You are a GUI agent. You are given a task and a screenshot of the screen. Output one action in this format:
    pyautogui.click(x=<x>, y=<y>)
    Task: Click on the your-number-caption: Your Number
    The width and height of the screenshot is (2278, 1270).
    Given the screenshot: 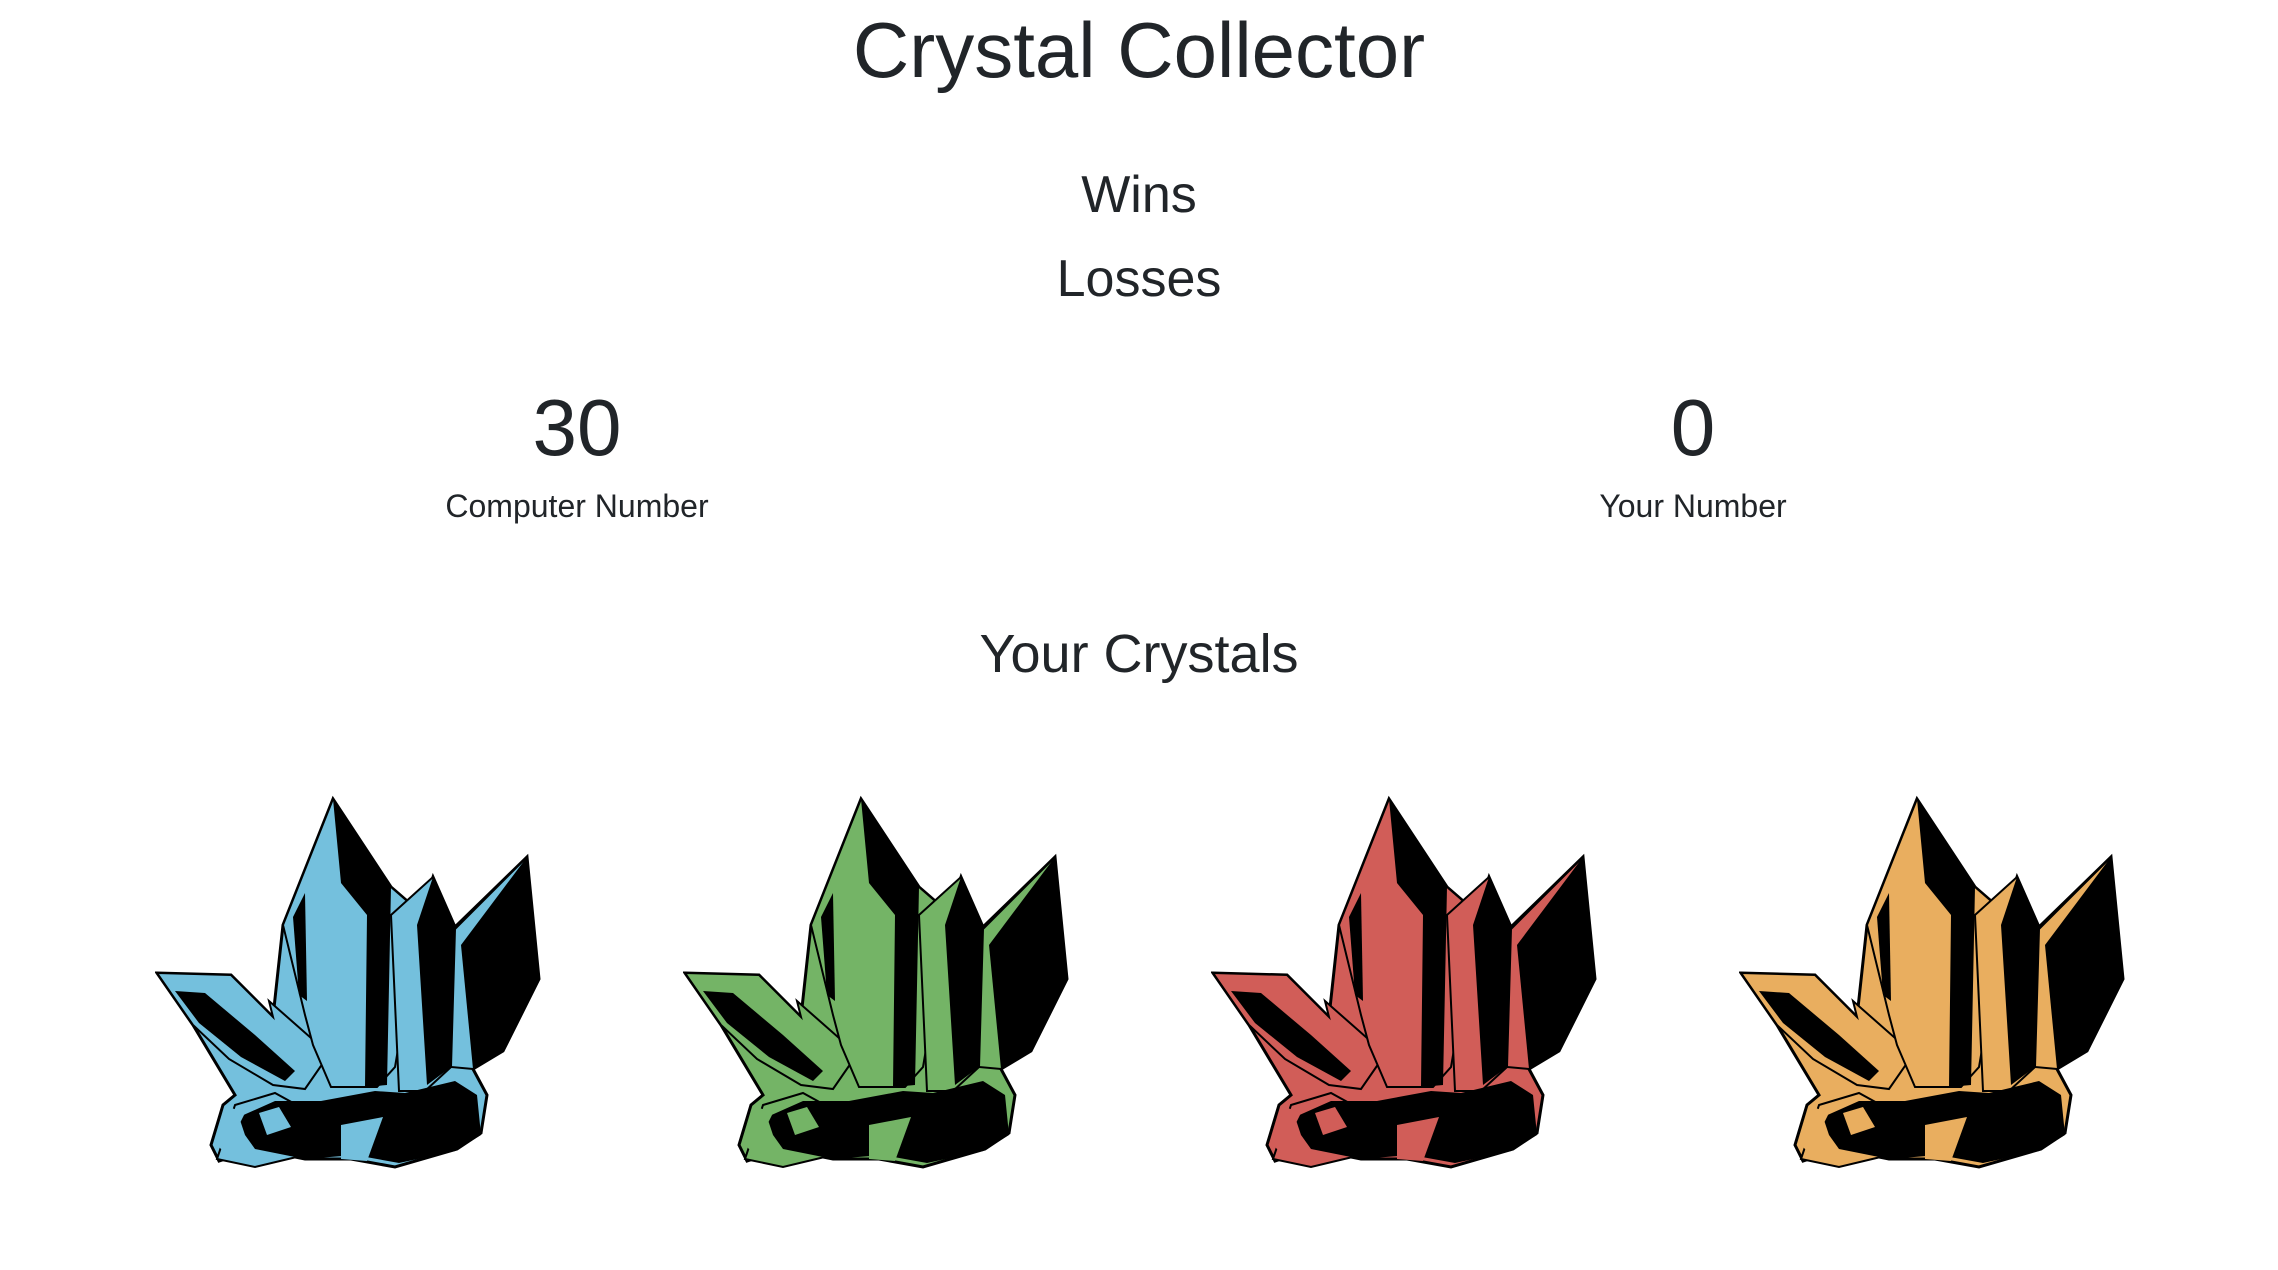 What is the action you would take?
    pyautogui.click(x=1693, y=506)
    